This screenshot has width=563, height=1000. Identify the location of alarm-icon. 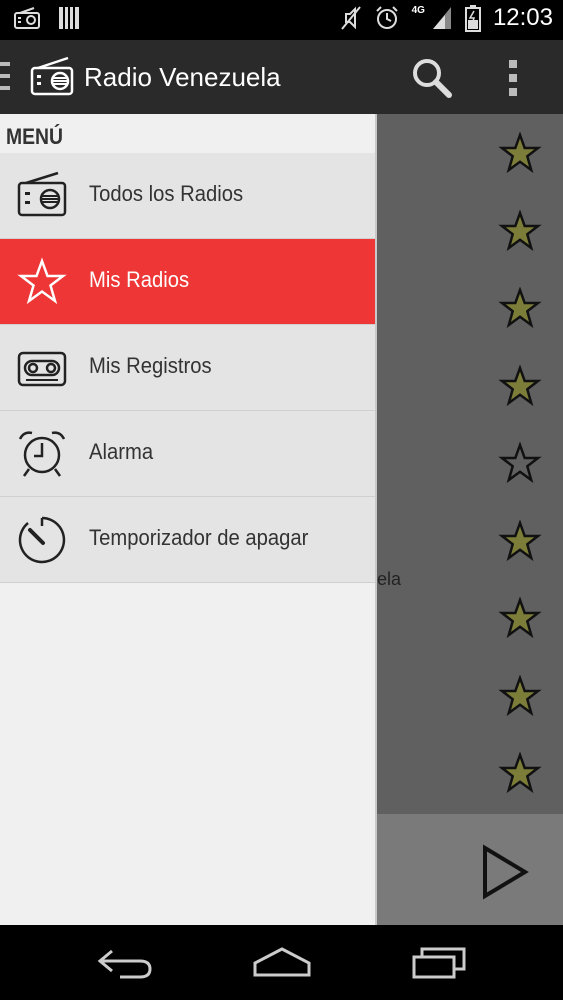
(386, 17).